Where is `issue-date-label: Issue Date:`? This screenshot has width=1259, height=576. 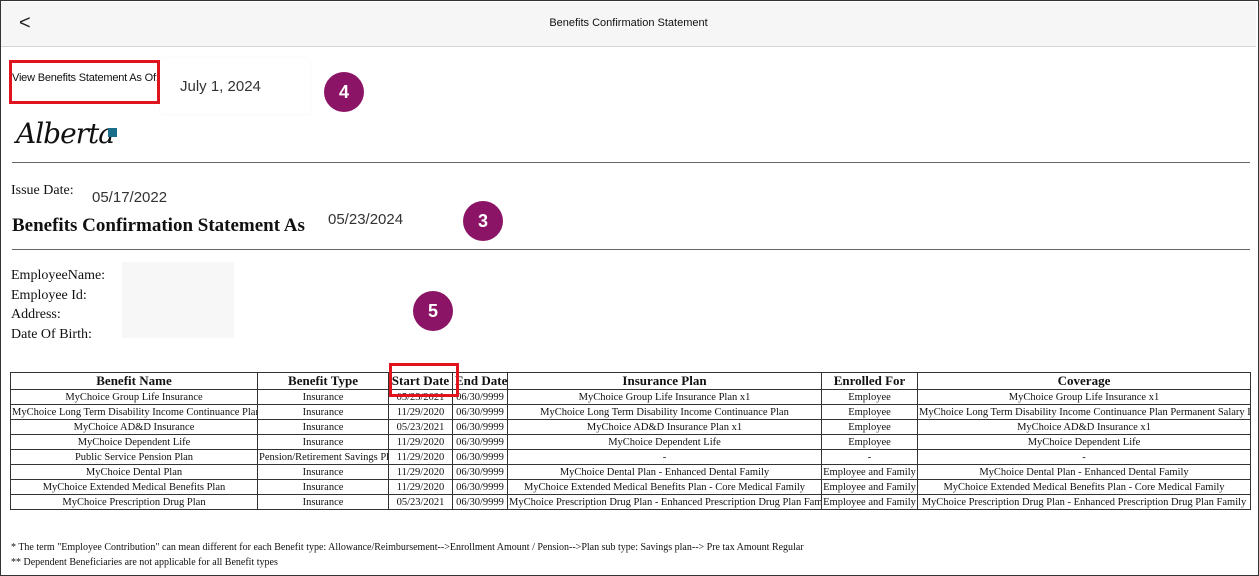
issue-date-label: Issue Date: is located at coordinates (42, 190).